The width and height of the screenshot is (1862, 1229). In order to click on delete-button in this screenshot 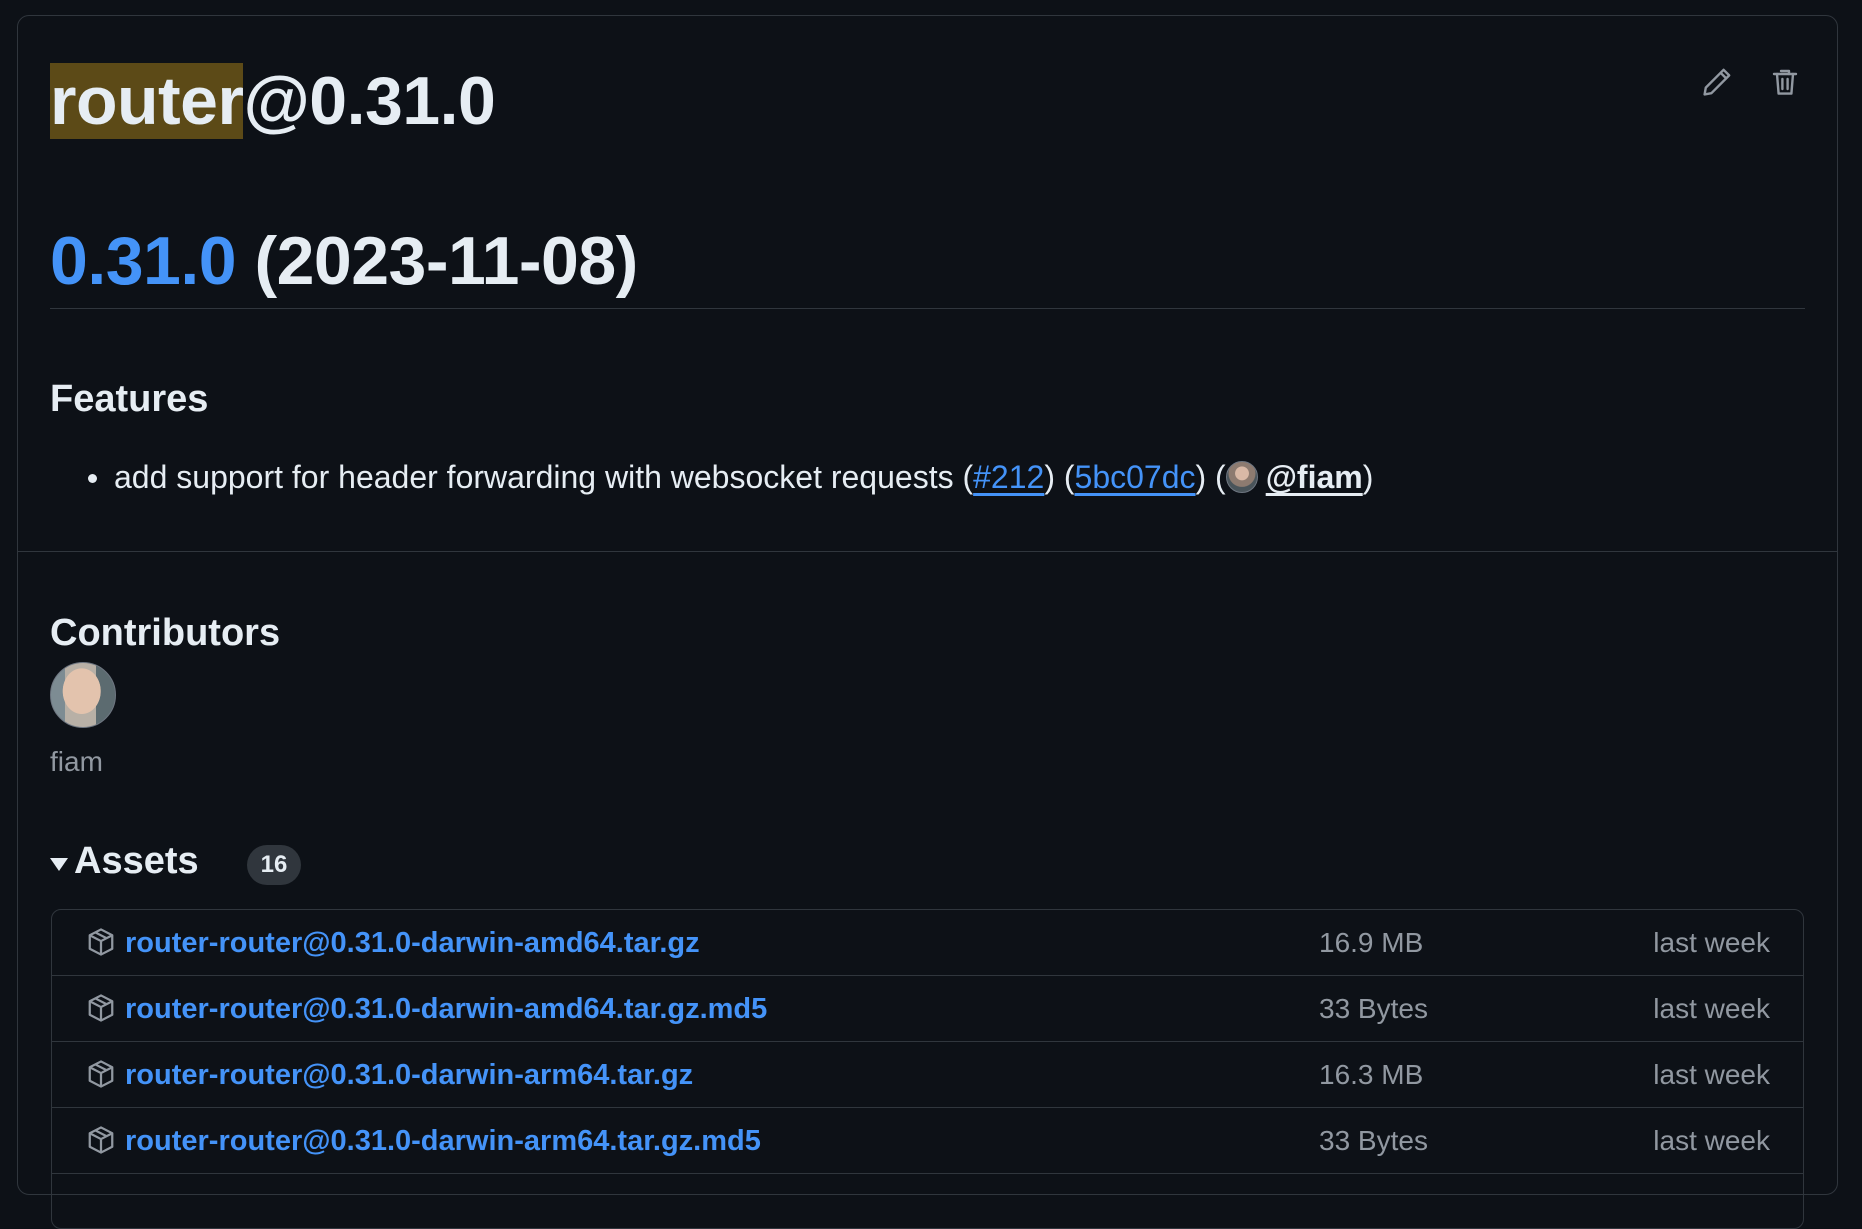, I will do `click(1785, 82)`.